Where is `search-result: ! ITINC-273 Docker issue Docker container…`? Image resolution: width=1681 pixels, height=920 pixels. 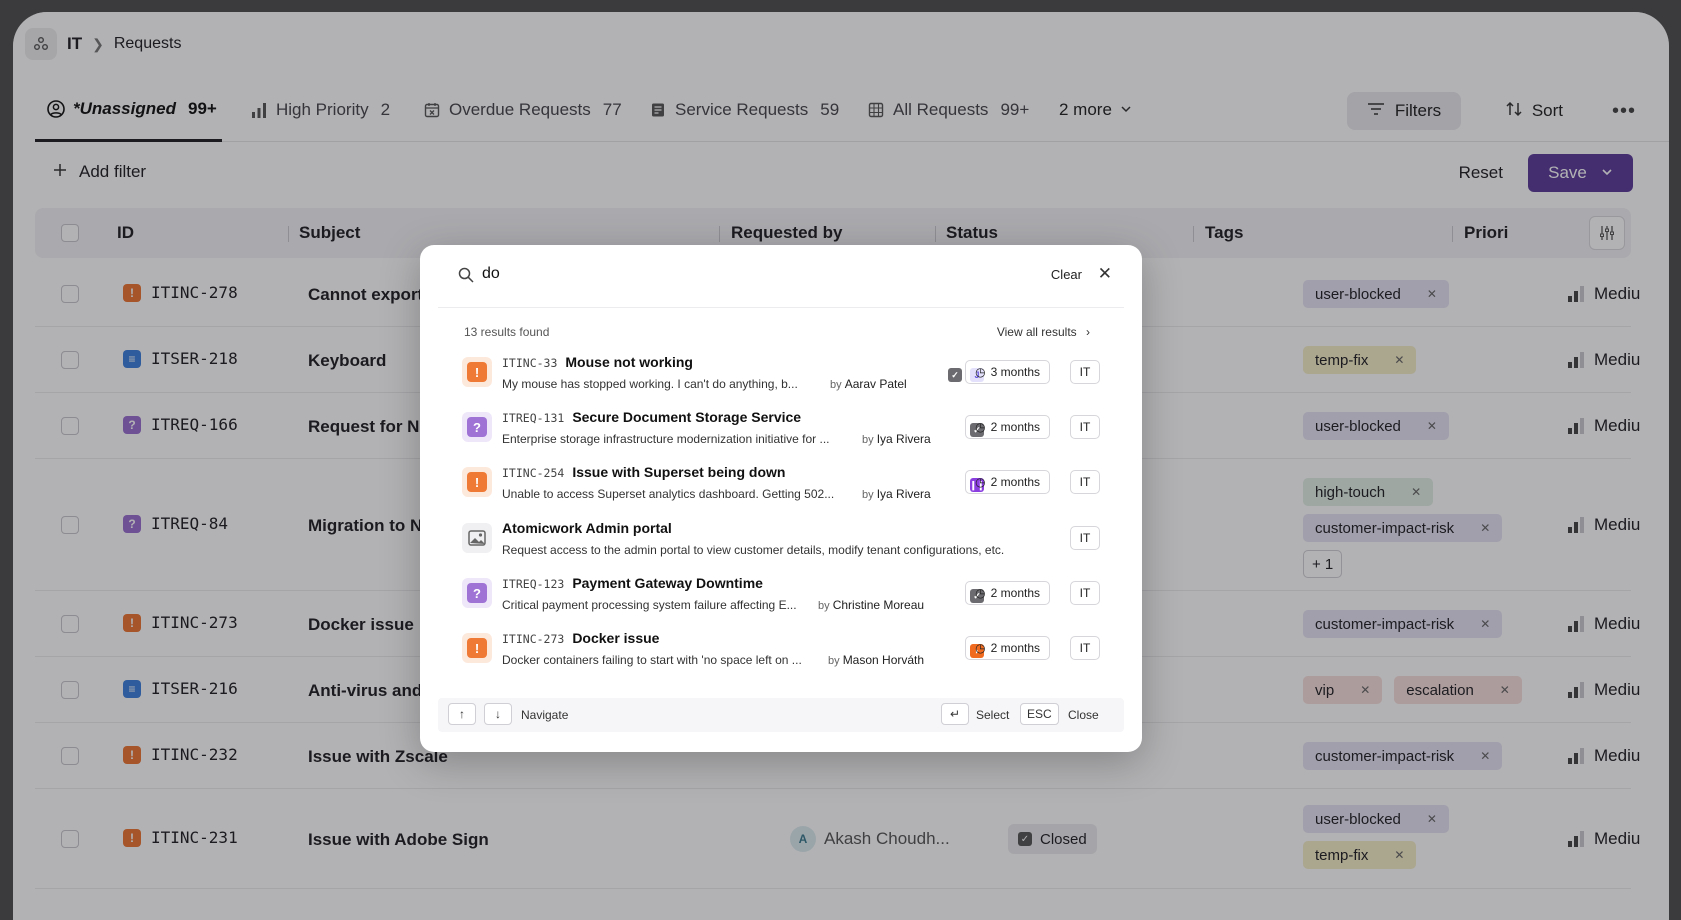
search-result: ! ITINC-273 Docker issue Docker container… is located at coordinates (781, 651).